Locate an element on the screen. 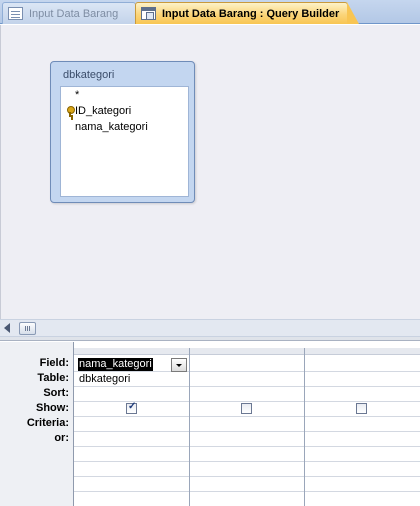 The height and width of the screenshot is (506, 420). tab-input-data-barang: Input Data Barang is located at coordinates (73, 13).